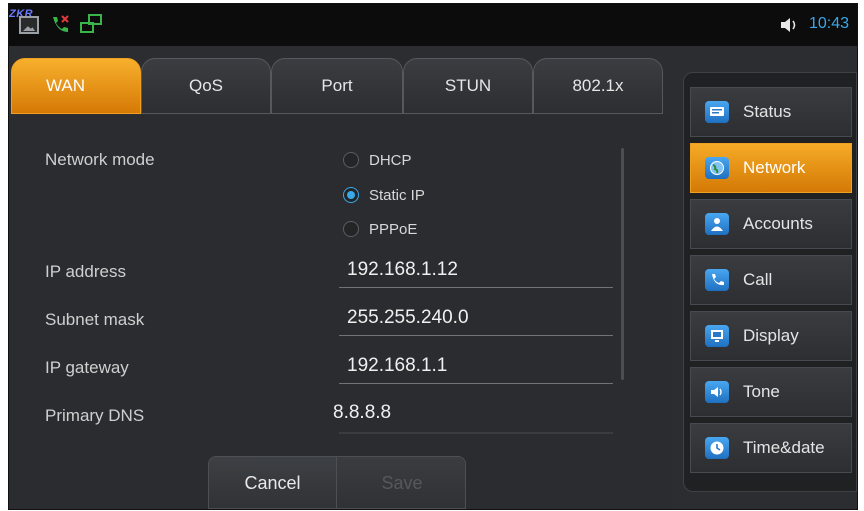 This screenshot has width=864, height=511. What do you see at coordinates (622, 264) in the screenshot?
I see `scrollbar` at bounding box center [622, 264].